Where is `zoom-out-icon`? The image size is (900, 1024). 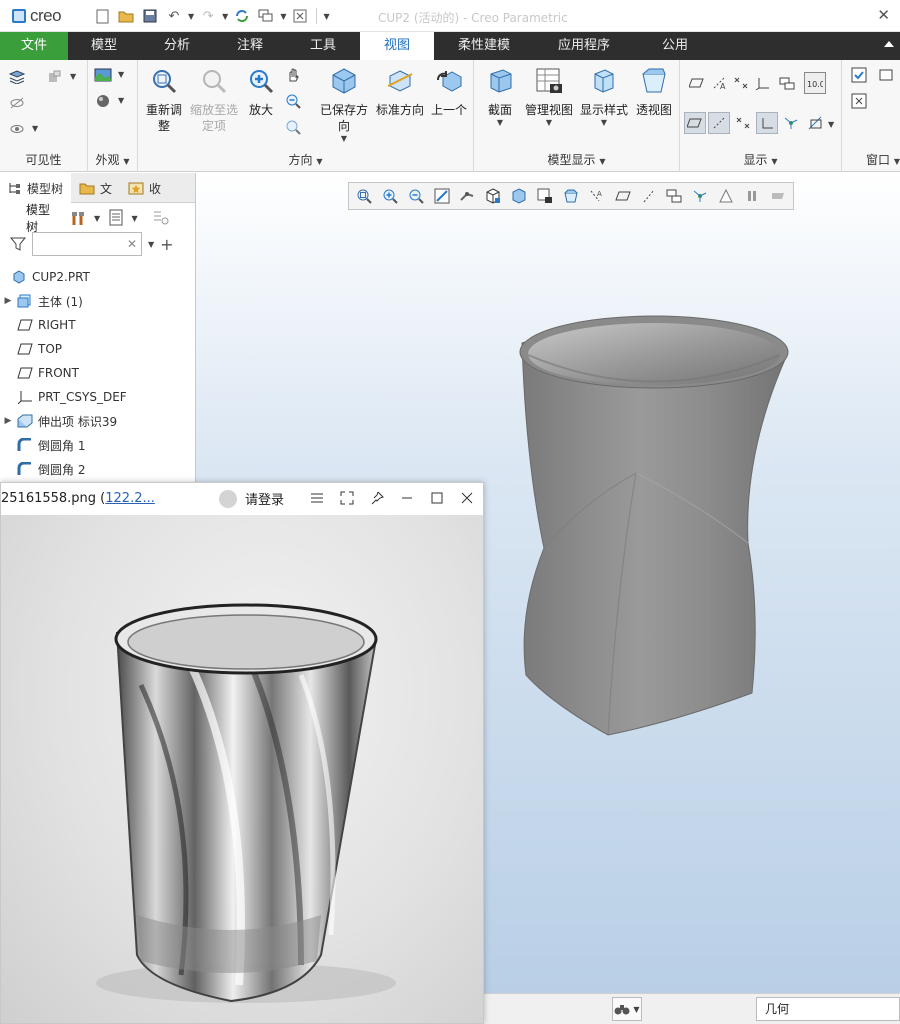 zoom-out-icon is located at coordinates (293, 101).